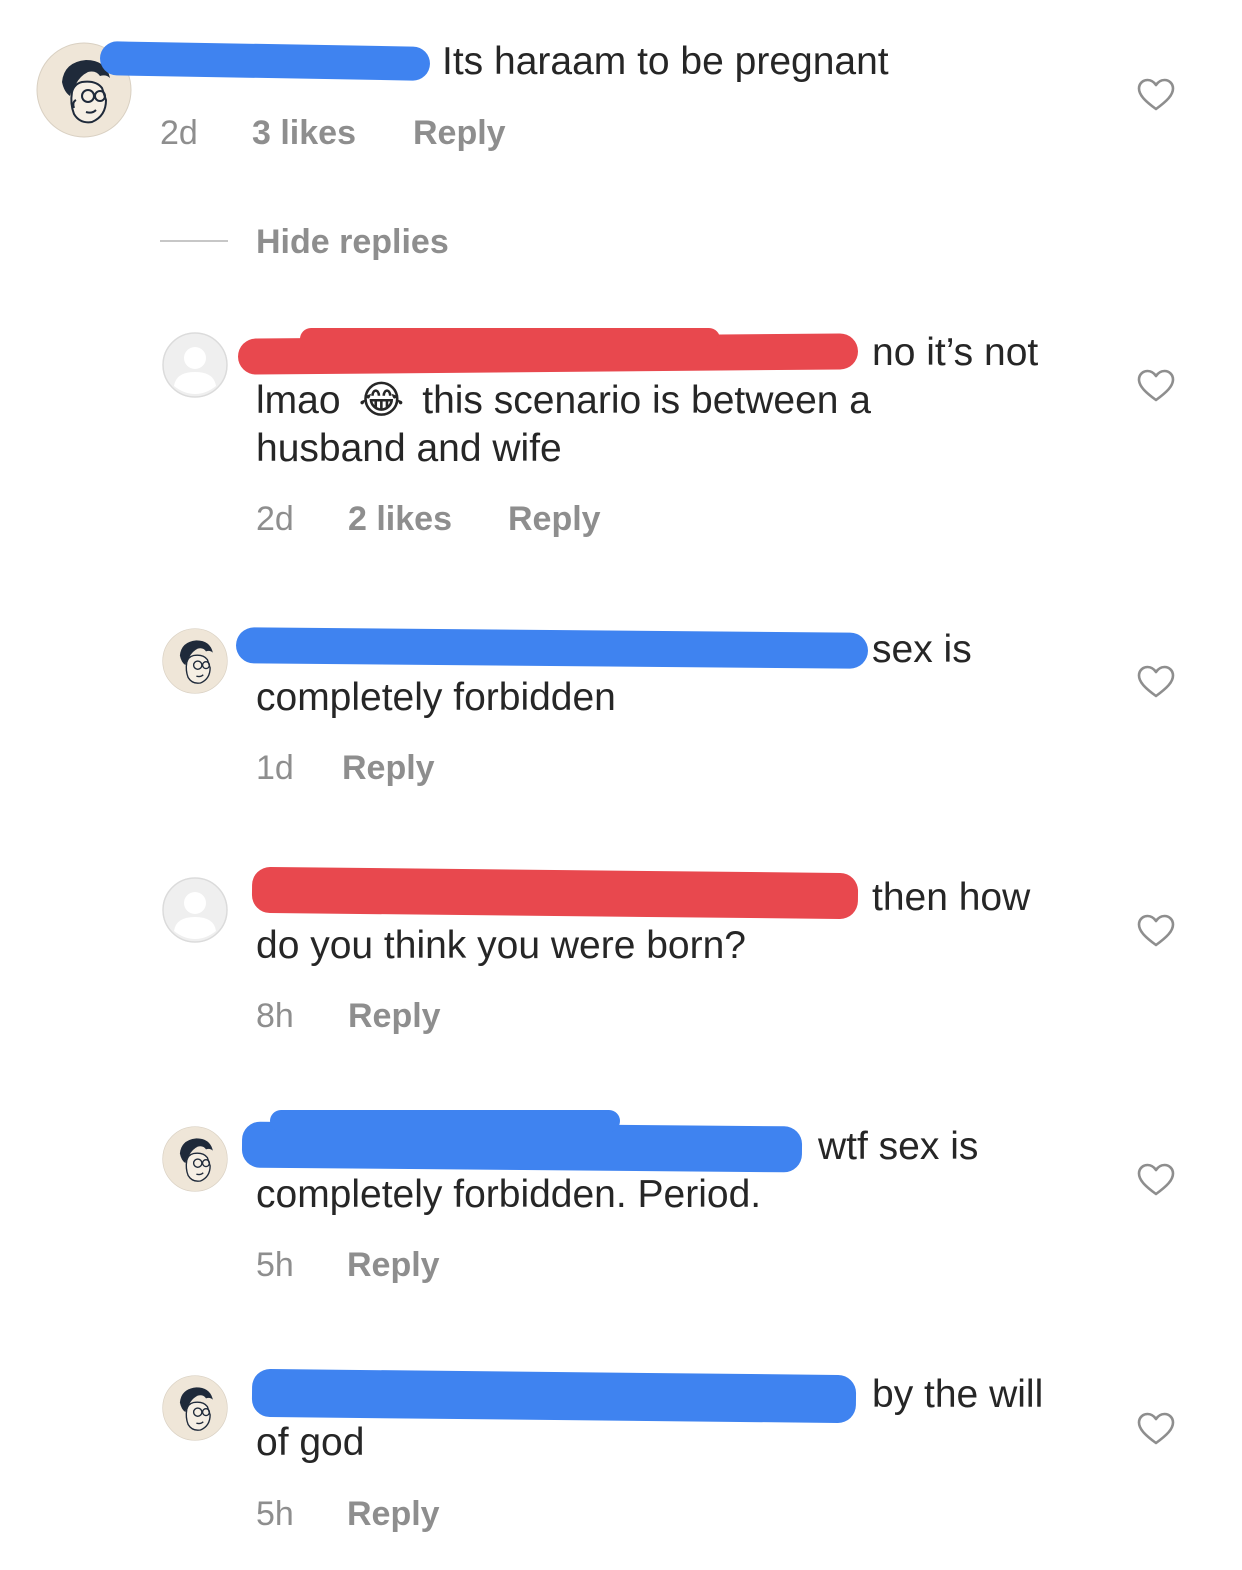  Describe the element at coordinates (436, 697) in the screenshot. I see `reply-text-line-2: completely forbidden` at that location.